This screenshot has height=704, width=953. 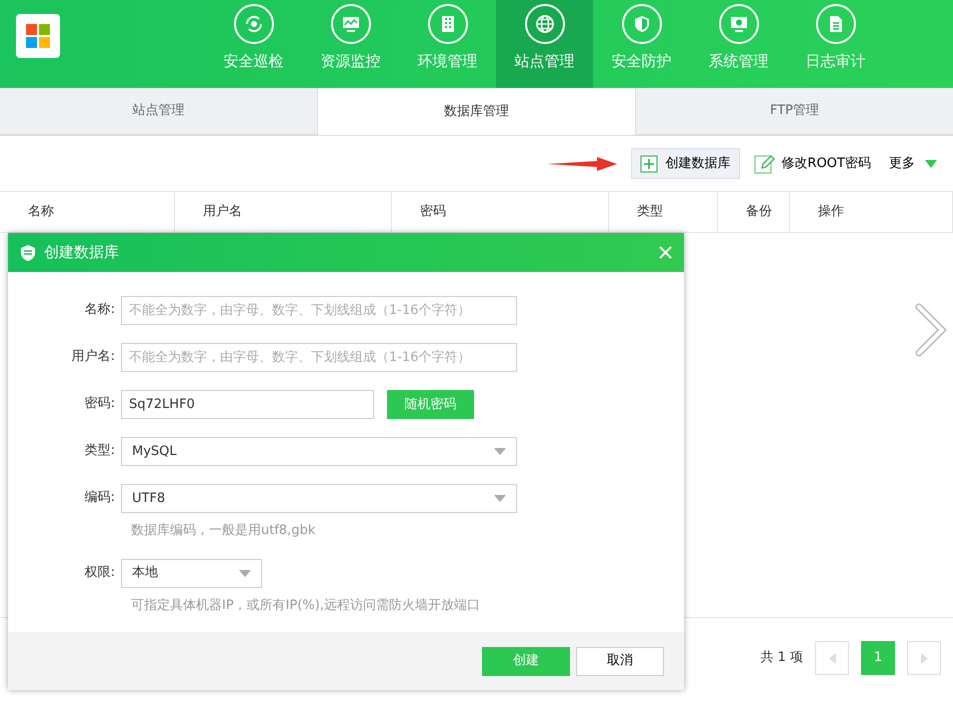 I want to click on page-total: 共 1 项, so click(x=781, y=658).